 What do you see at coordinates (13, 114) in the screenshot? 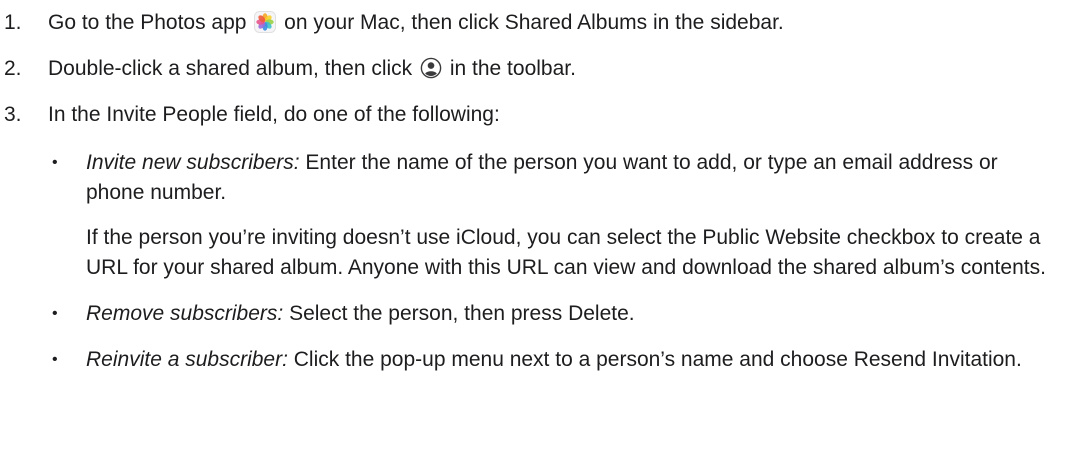
I see `step-number: 3.` at bounding box center [13, 114].